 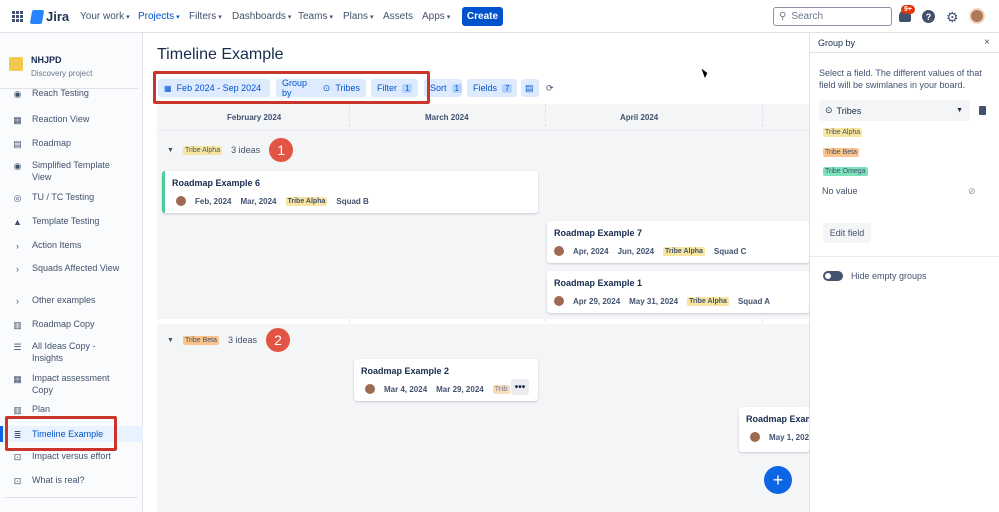 I want to click on sidebar-item: ▦ Impact assessment Copy, so click(x=71, y=384).